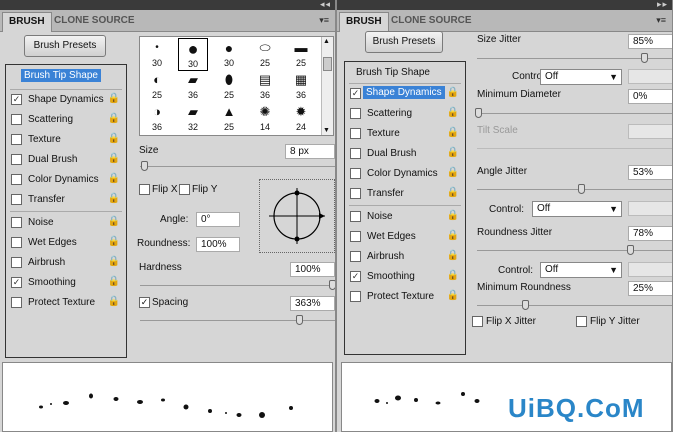 This screenshot has width=673, height=432. I want to click on flip-x-jitter-checkbox, so click(477, 321).